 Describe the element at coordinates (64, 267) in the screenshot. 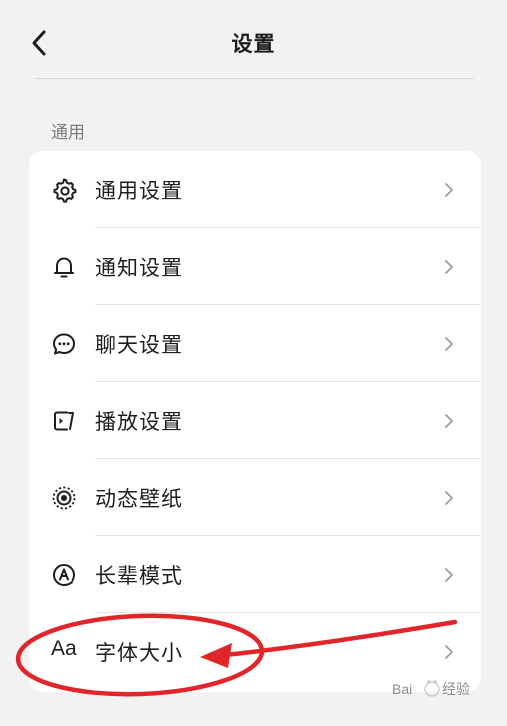

I see `bell-icon` at that location.